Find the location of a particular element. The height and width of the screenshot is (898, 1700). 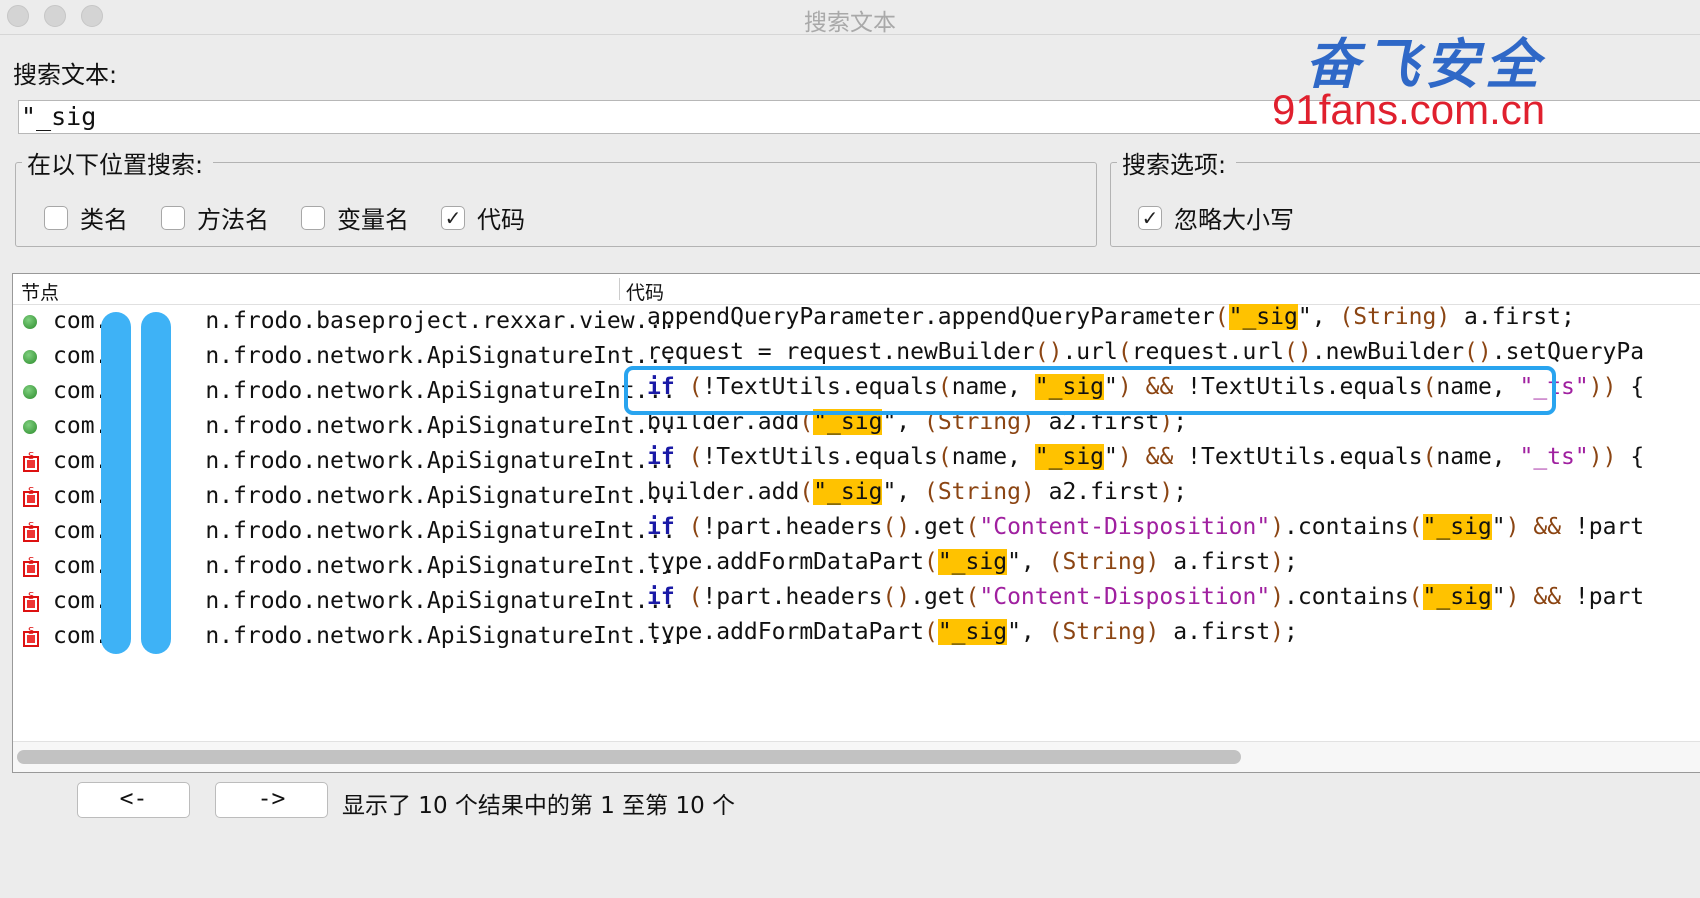

column-divider is located at coordinates (619, 289).